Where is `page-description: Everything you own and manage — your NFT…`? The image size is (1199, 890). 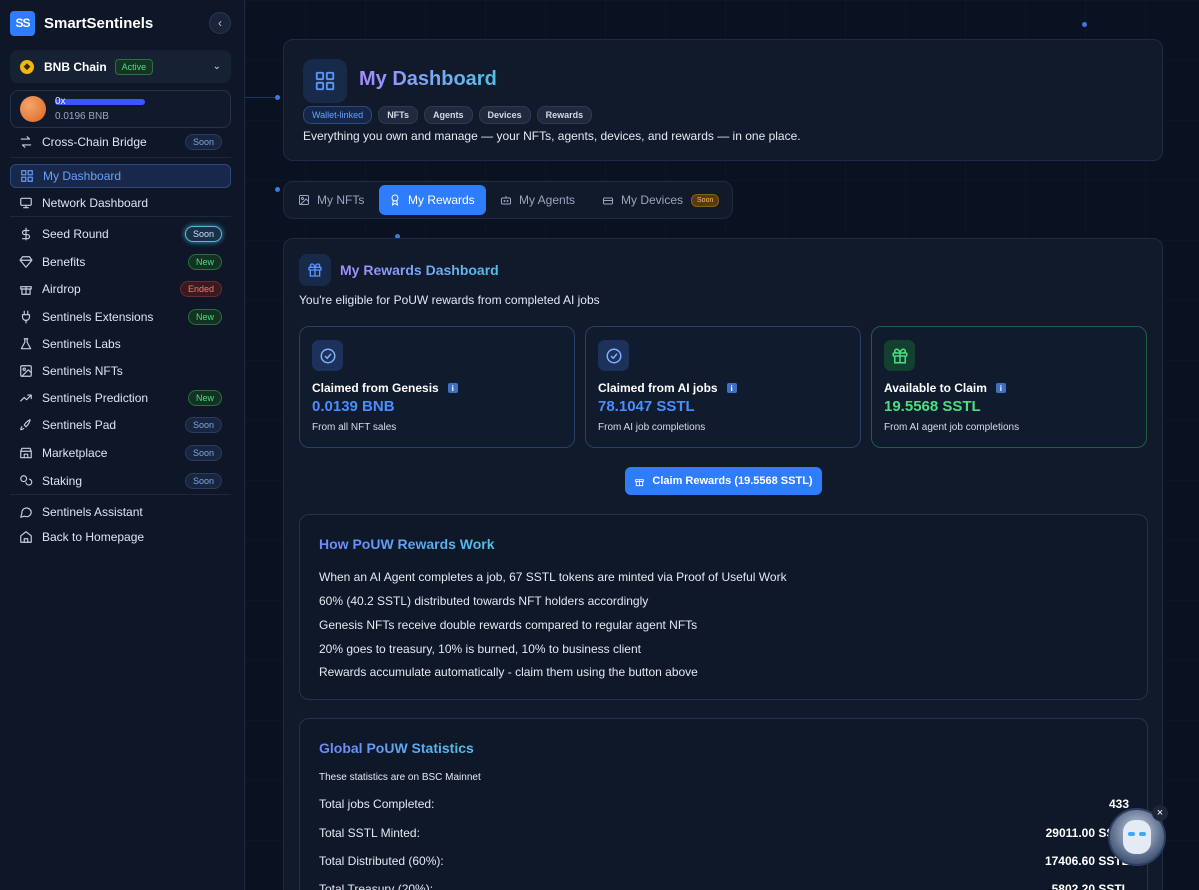
page-description: Everything you own and manage — your NFT… is located at coordinates (552, 136).